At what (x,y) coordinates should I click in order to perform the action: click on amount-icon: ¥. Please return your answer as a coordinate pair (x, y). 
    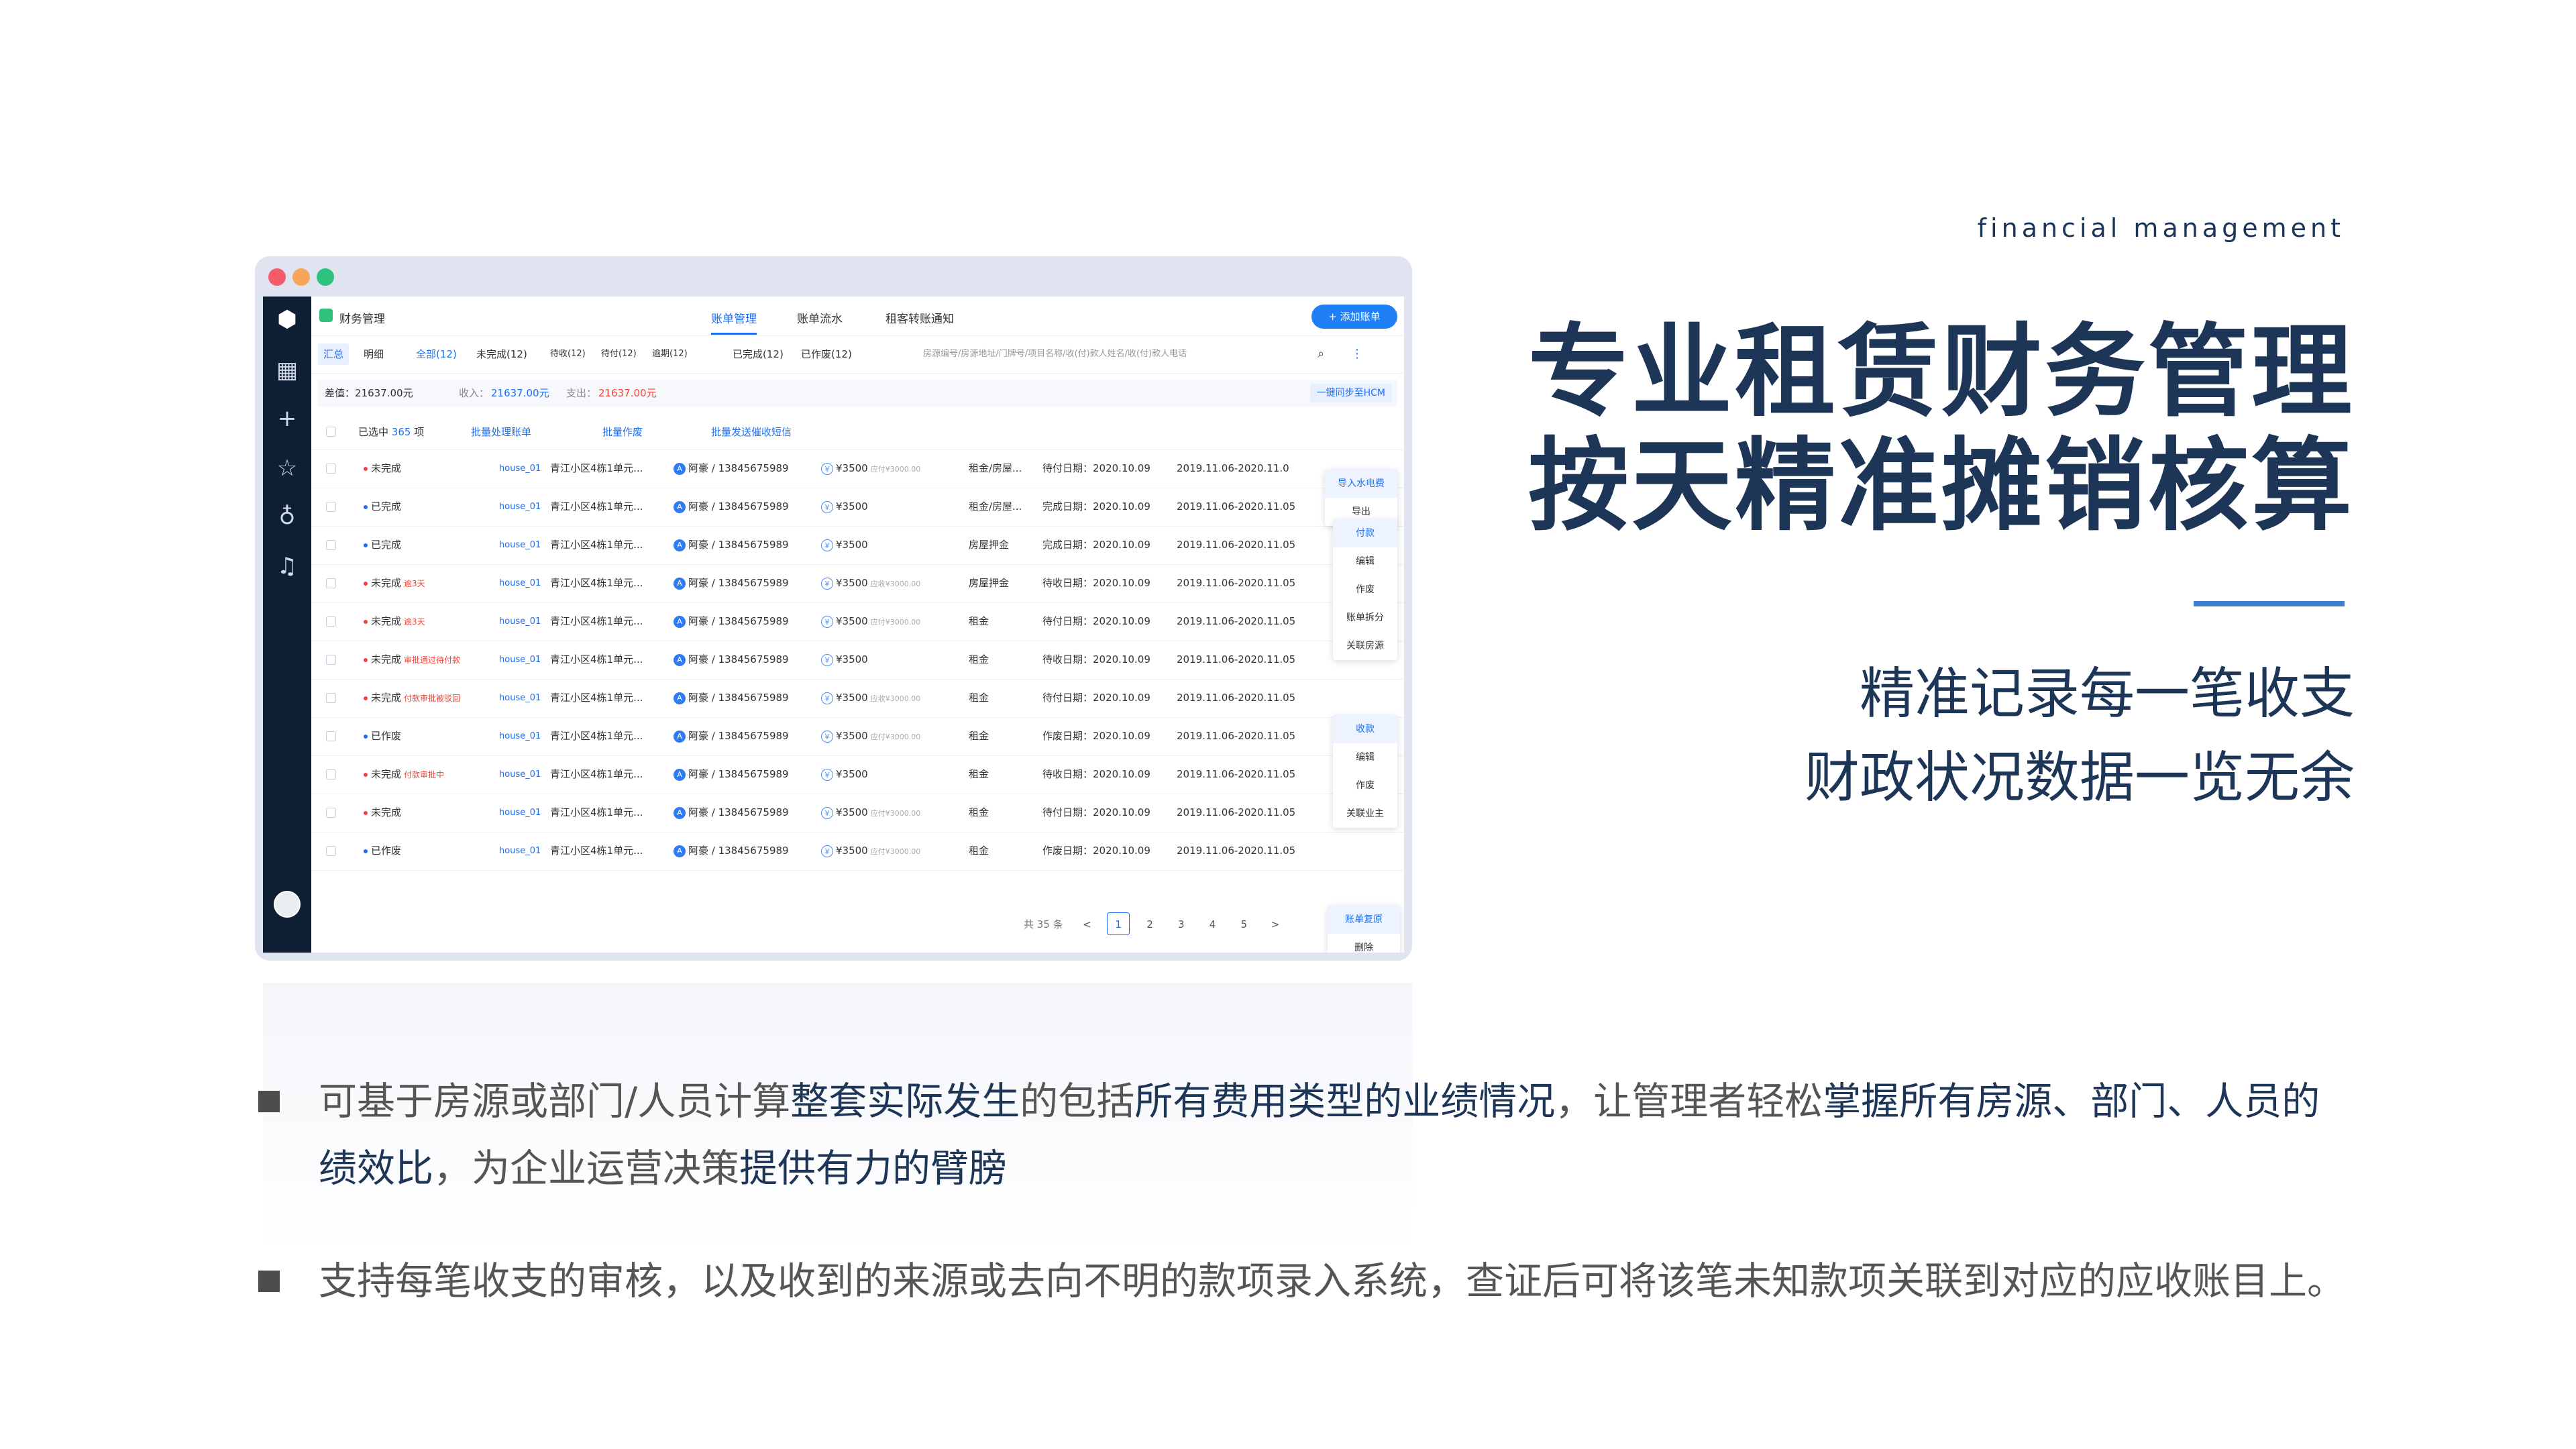
    Looking at the image, I should click on (827, 583).